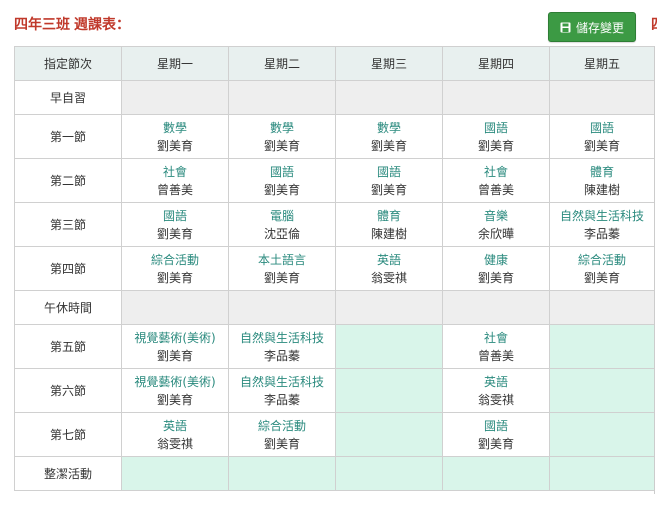 This screenshot has height=507, width=657. Describe the element at coordinates (42, 25) in the screenshot. I see `class-name: 四年三班` at that location.